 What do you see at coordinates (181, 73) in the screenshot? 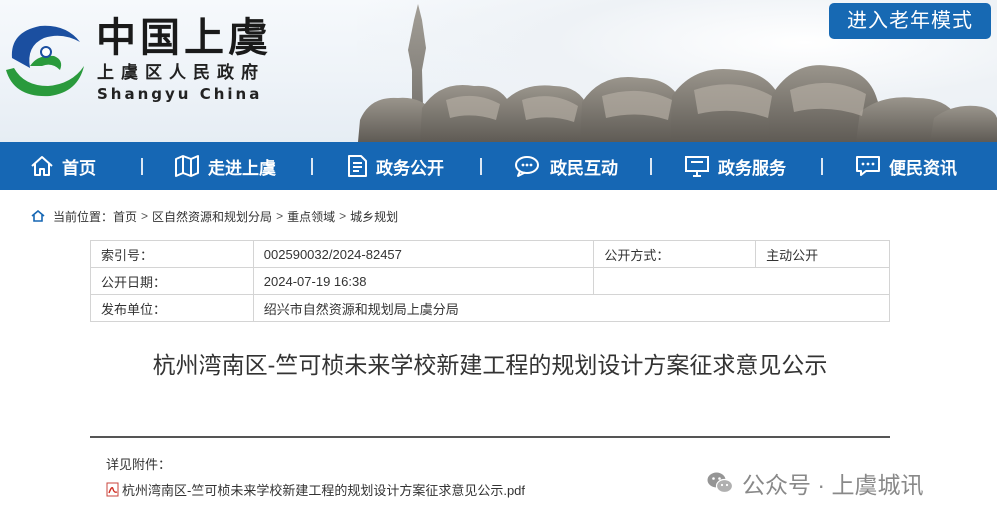
I see `logo-district-name: 上虞区人民政府` at bounding box center [181, 73].